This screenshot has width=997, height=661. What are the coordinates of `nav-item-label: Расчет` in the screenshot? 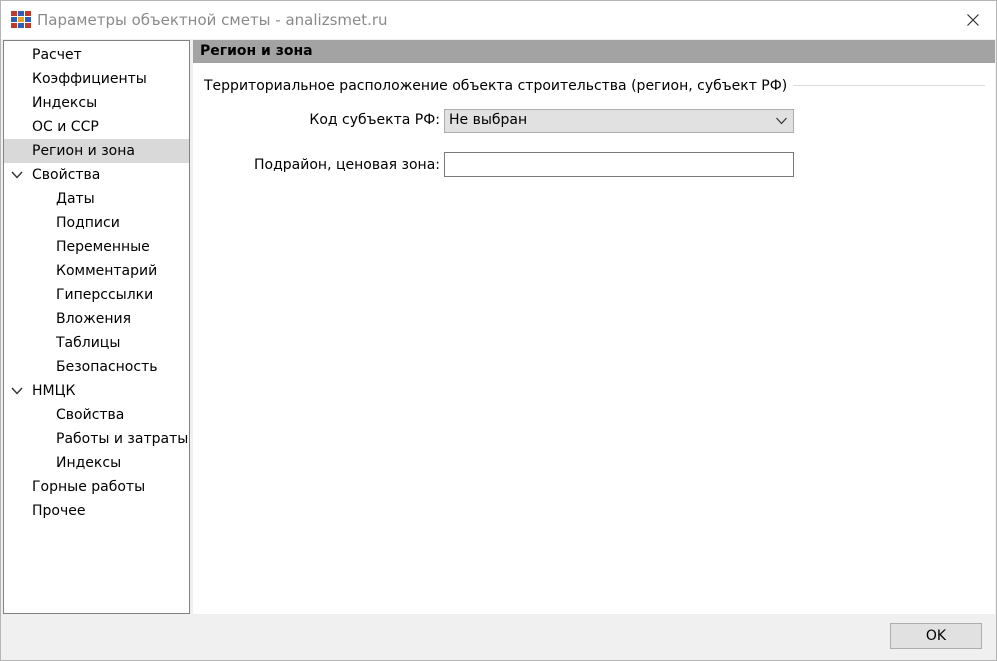 It's located at (57, 55).